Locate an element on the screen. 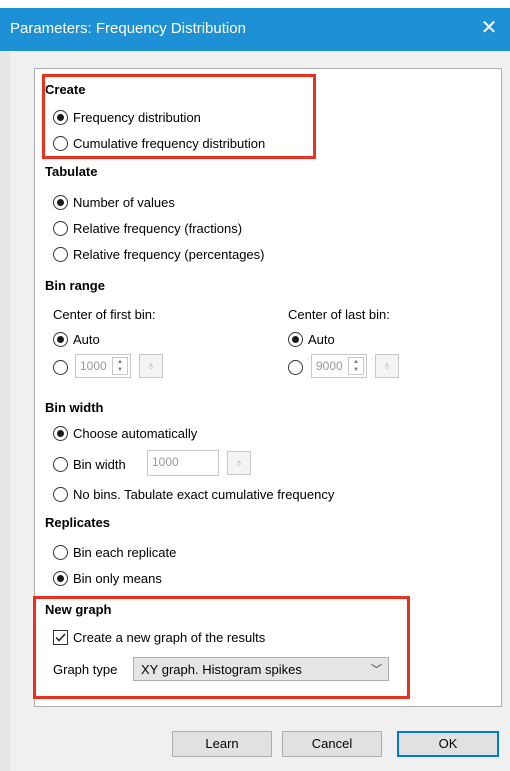  create-highlight-box is located at coordinates (179, 116).